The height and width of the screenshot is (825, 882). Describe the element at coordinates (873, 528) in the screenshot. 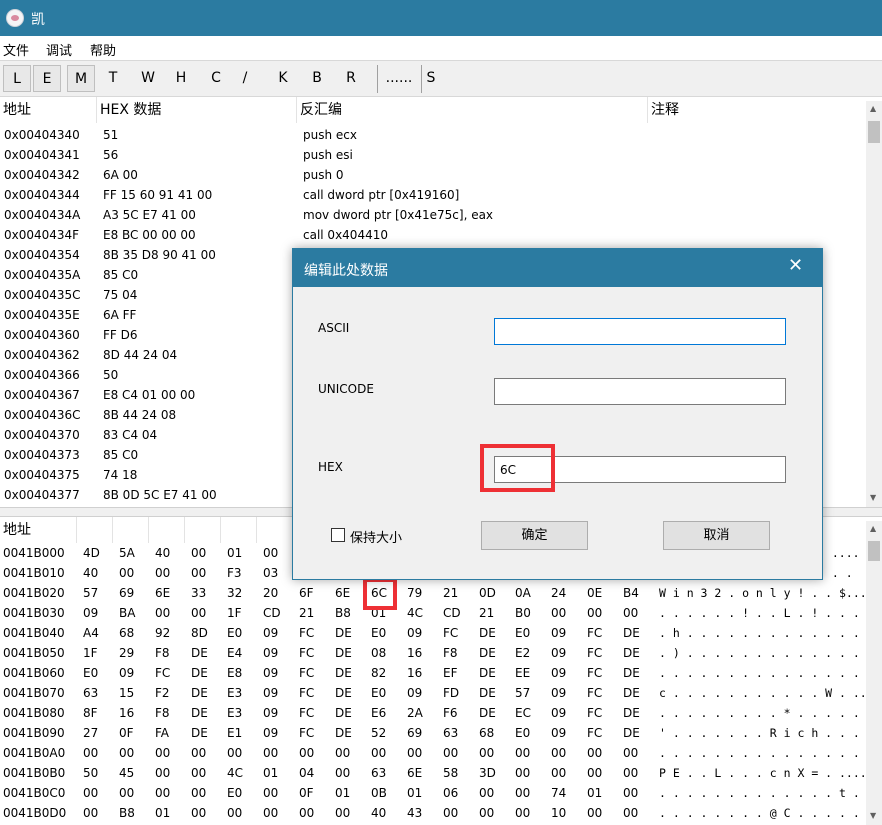

I see `scroll-up-icon: ▲` at that location.